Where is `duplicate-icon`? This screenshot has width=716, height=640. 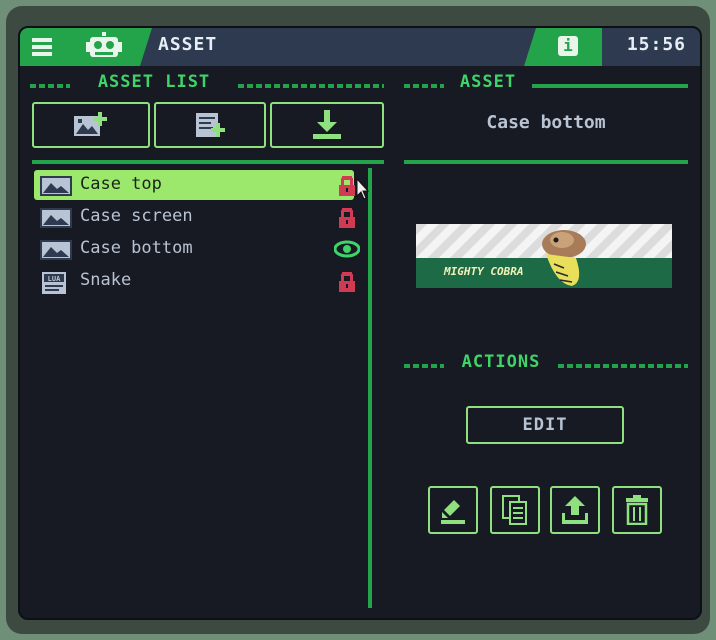 duplicate-icon is located at coordinates (514, 510).